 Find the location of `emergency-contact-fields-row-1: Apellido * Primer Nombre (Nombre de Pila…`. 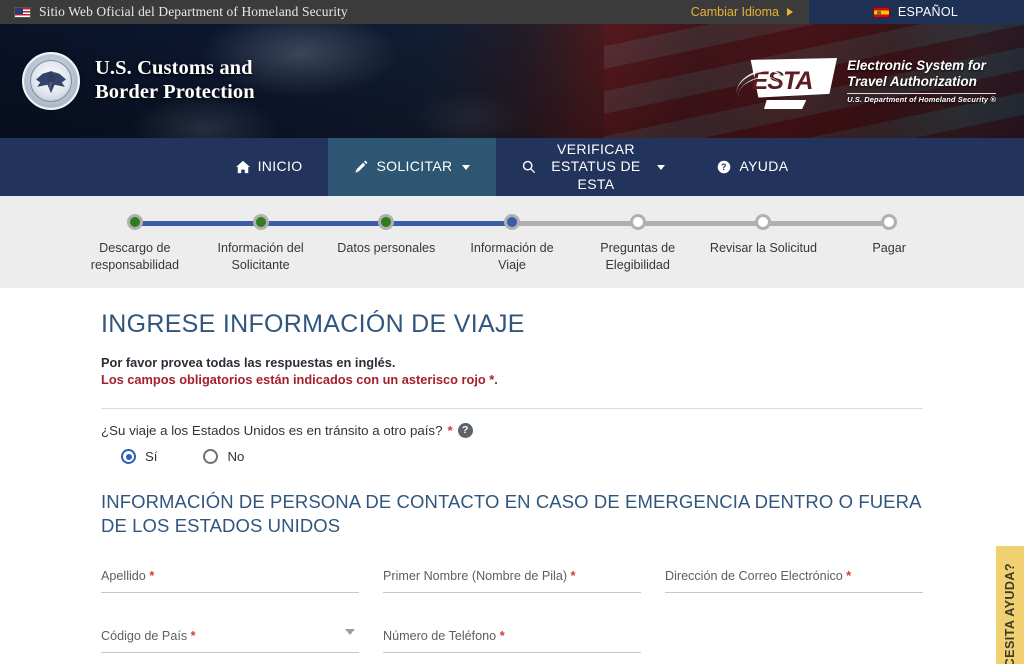

emergency-contact-fields-row-1: Apellido * Primer Nombre (Nombre de Pila… is located at coordinates (512, 581).